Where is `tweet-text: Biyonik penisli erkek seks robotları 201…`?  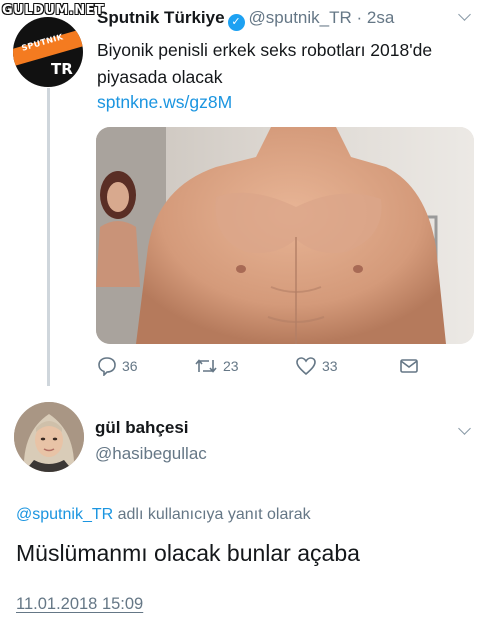
tweet-text: Biyonik penisli erkek seks robotları 201… is located at coordinates (265, 63).